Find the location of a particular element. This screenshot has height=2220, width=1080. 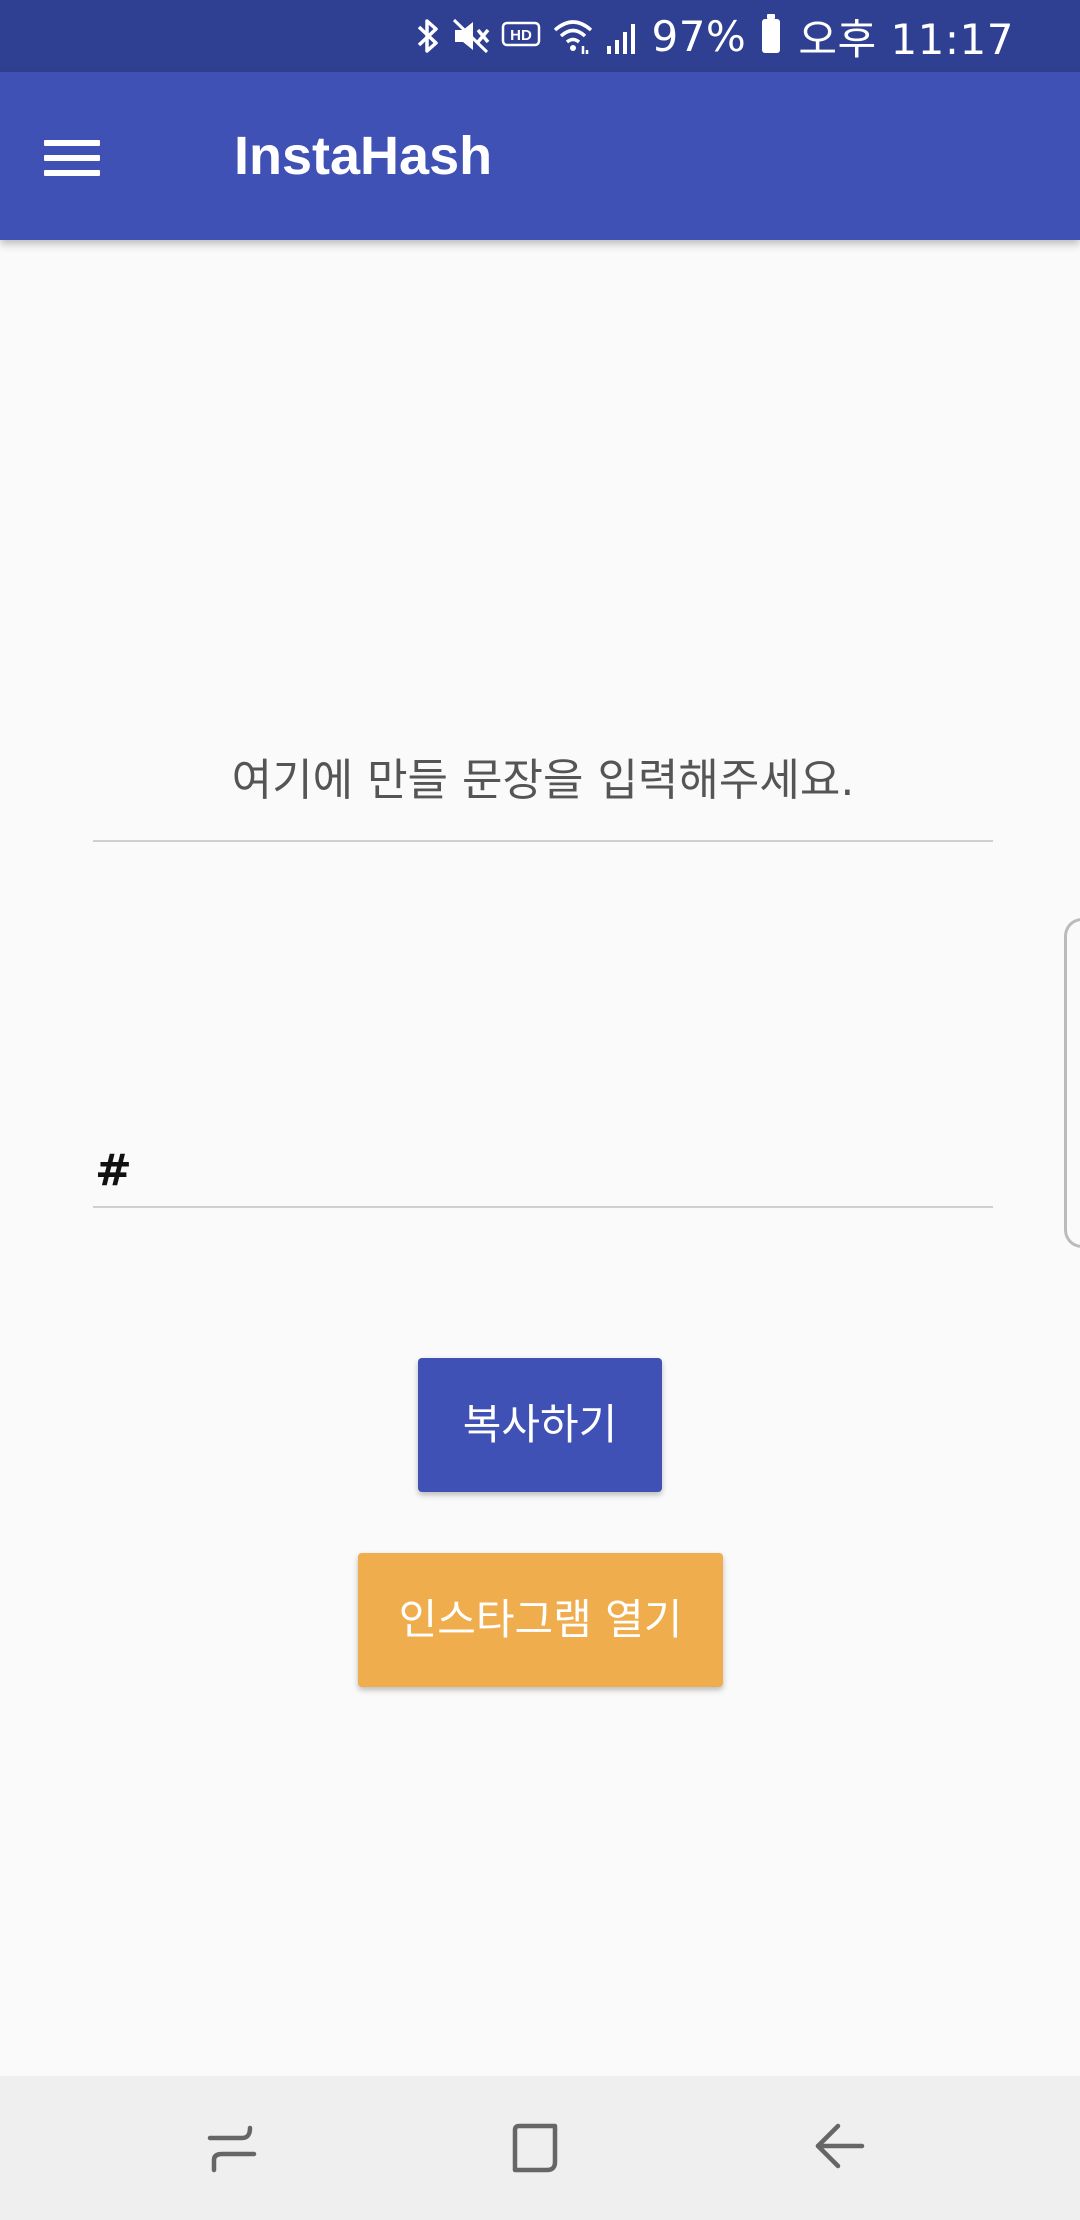

back-icon is located at coordinates (839, 2148).